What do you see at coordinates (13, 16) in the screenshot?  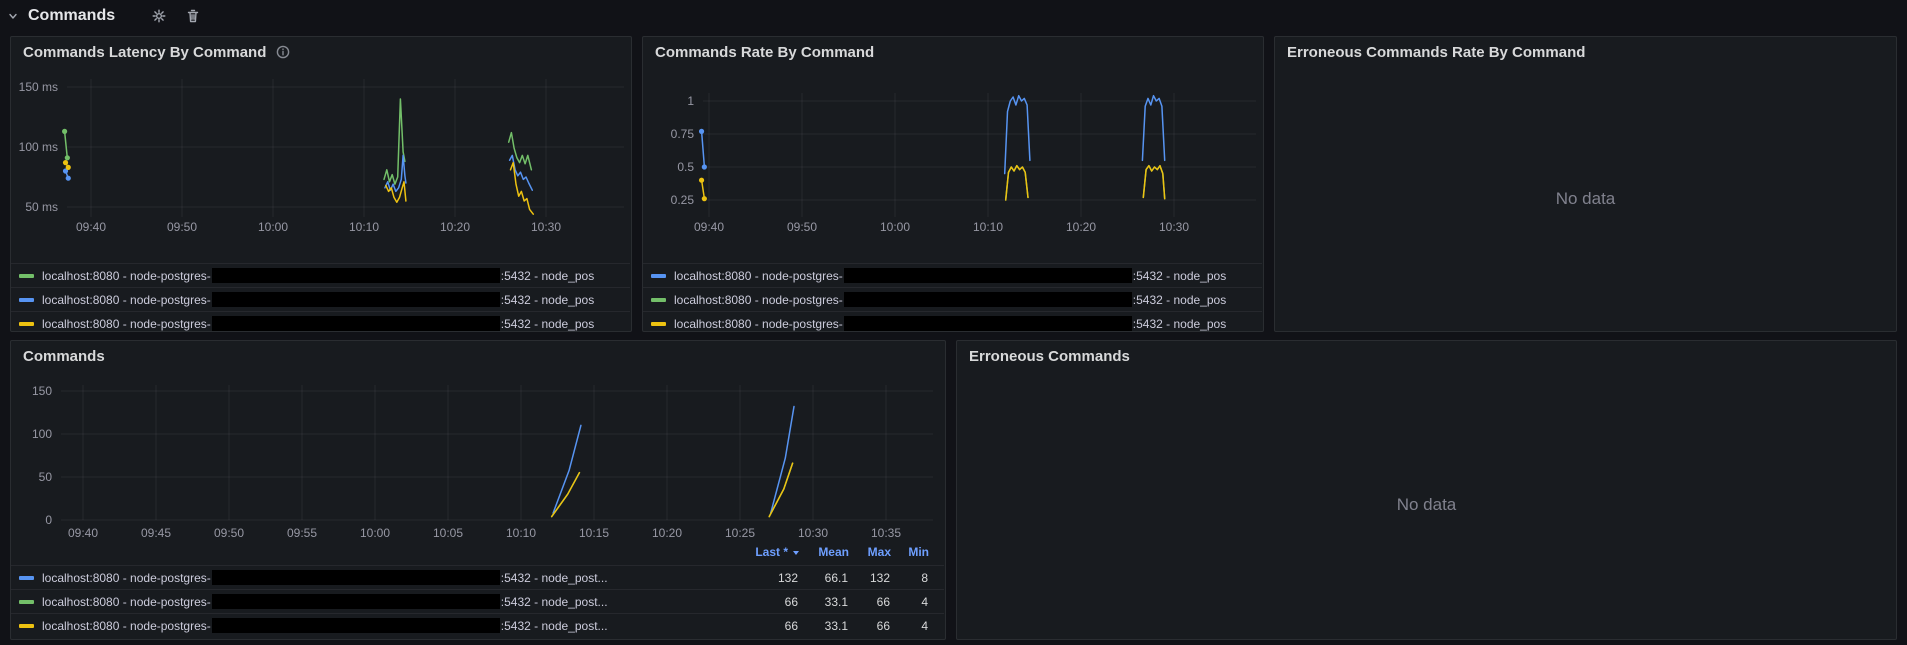 I see `chevron-down-icon` at bounding box center [13, 16].